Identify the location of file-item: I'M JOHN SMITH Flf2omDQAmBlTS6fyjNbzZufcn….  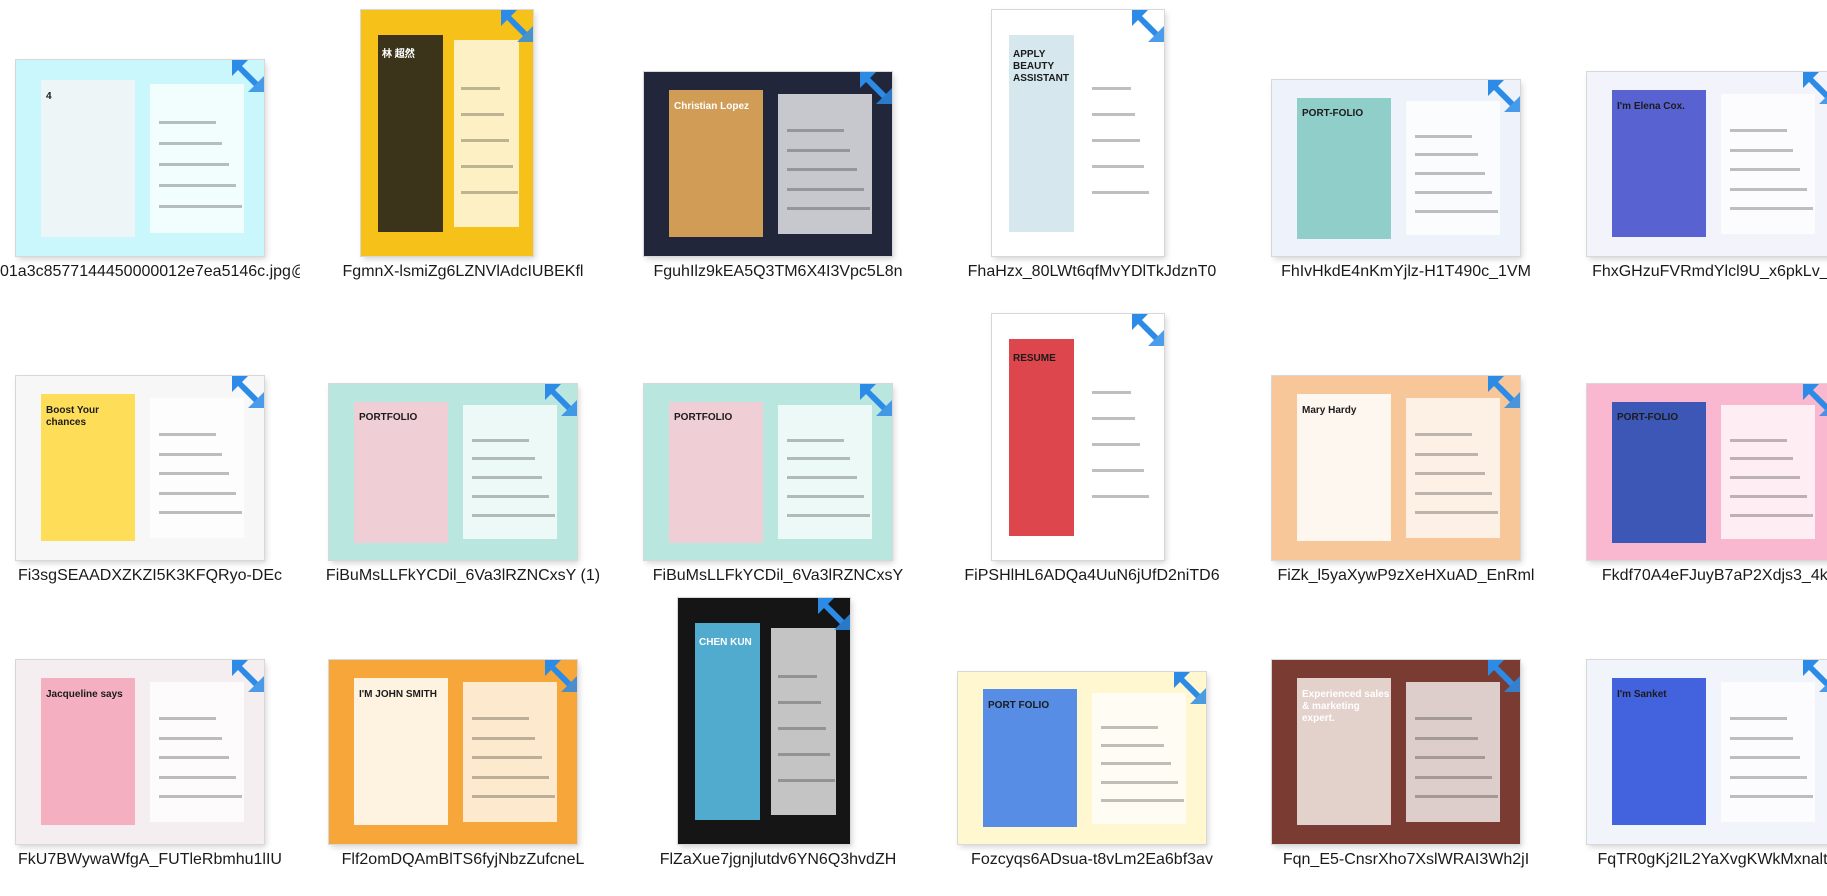
(463, 733).